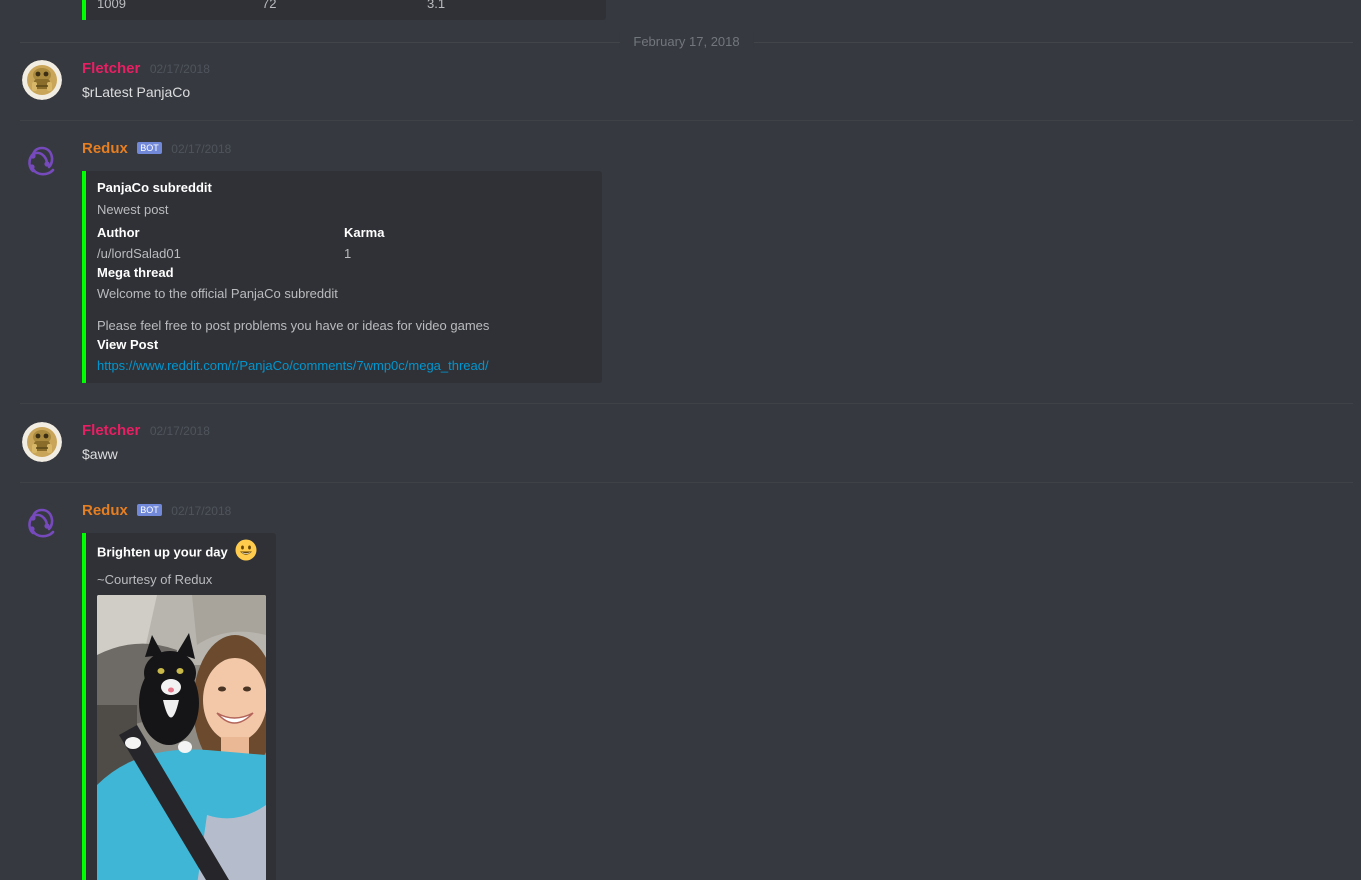 The height and width of the screenshot is (880, 1361). Describe the element at coordinates (436, 5) in the screenshot. I see `embed-field-value: 3.1` at that location.